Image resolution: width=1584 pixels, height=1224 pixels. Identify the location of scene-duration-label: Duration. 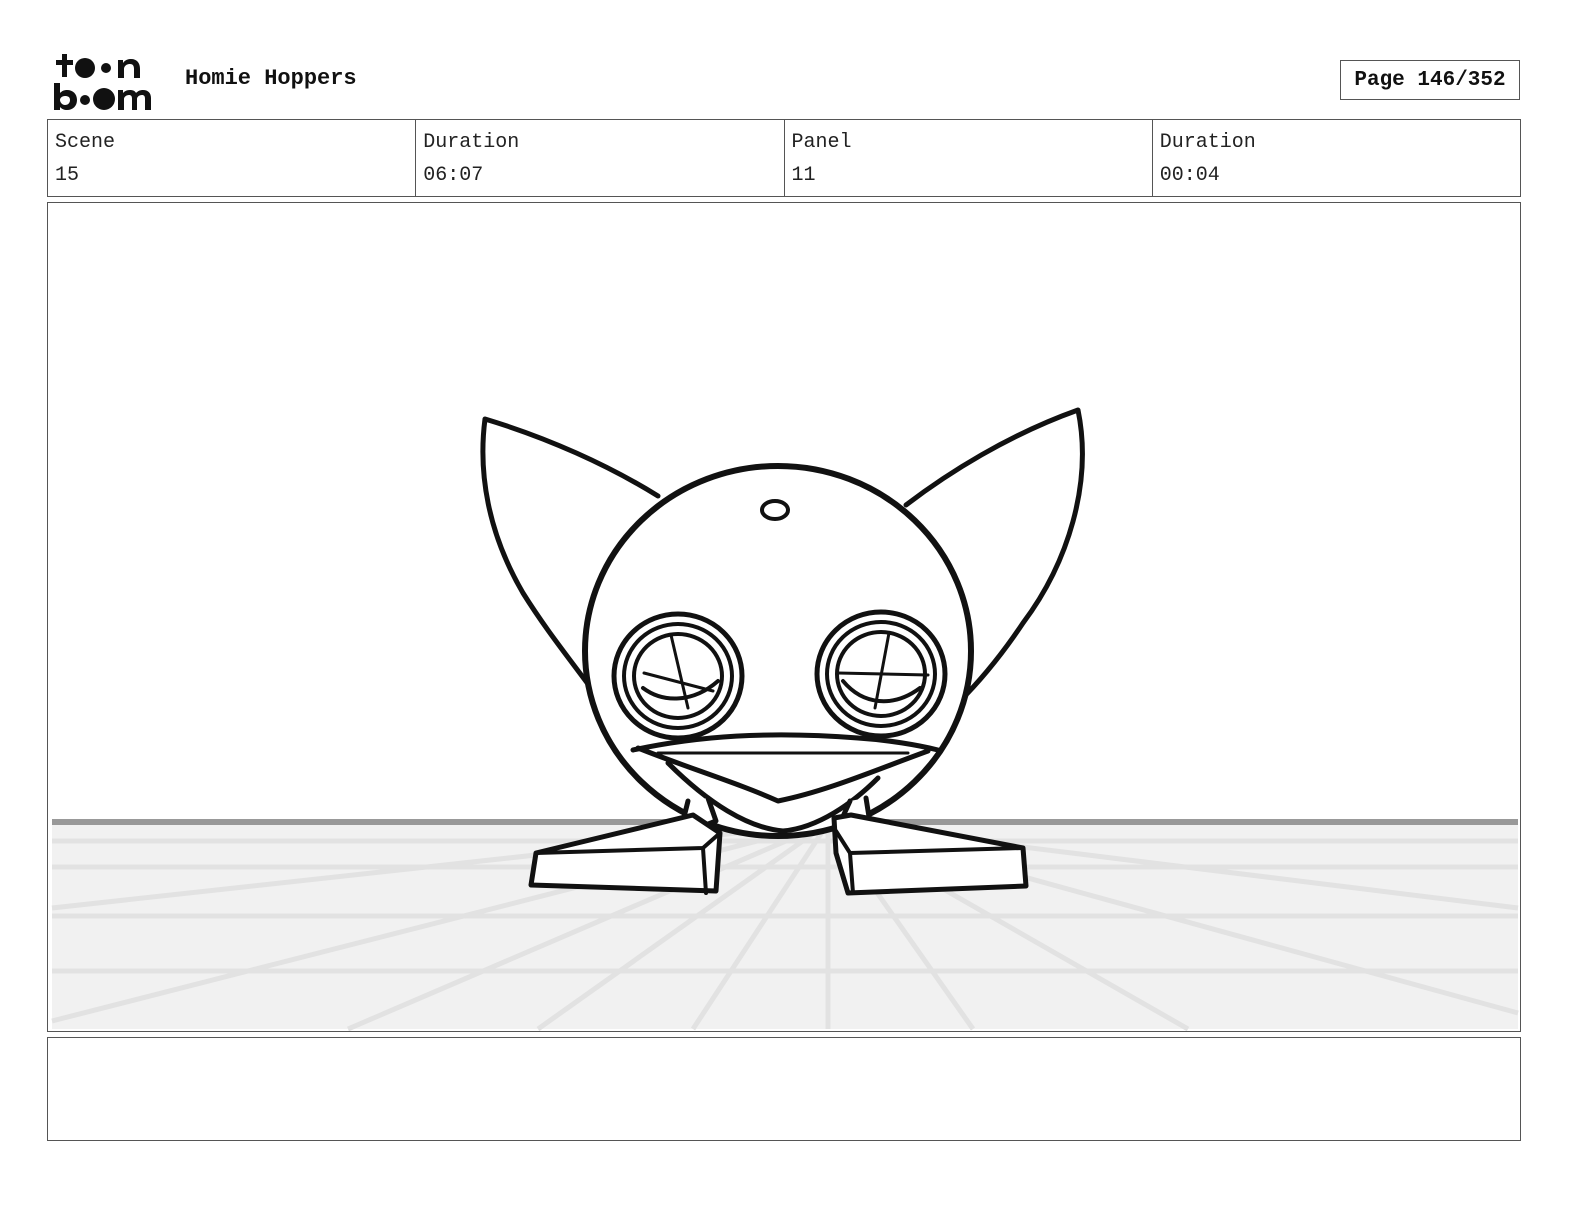
(471, 142).